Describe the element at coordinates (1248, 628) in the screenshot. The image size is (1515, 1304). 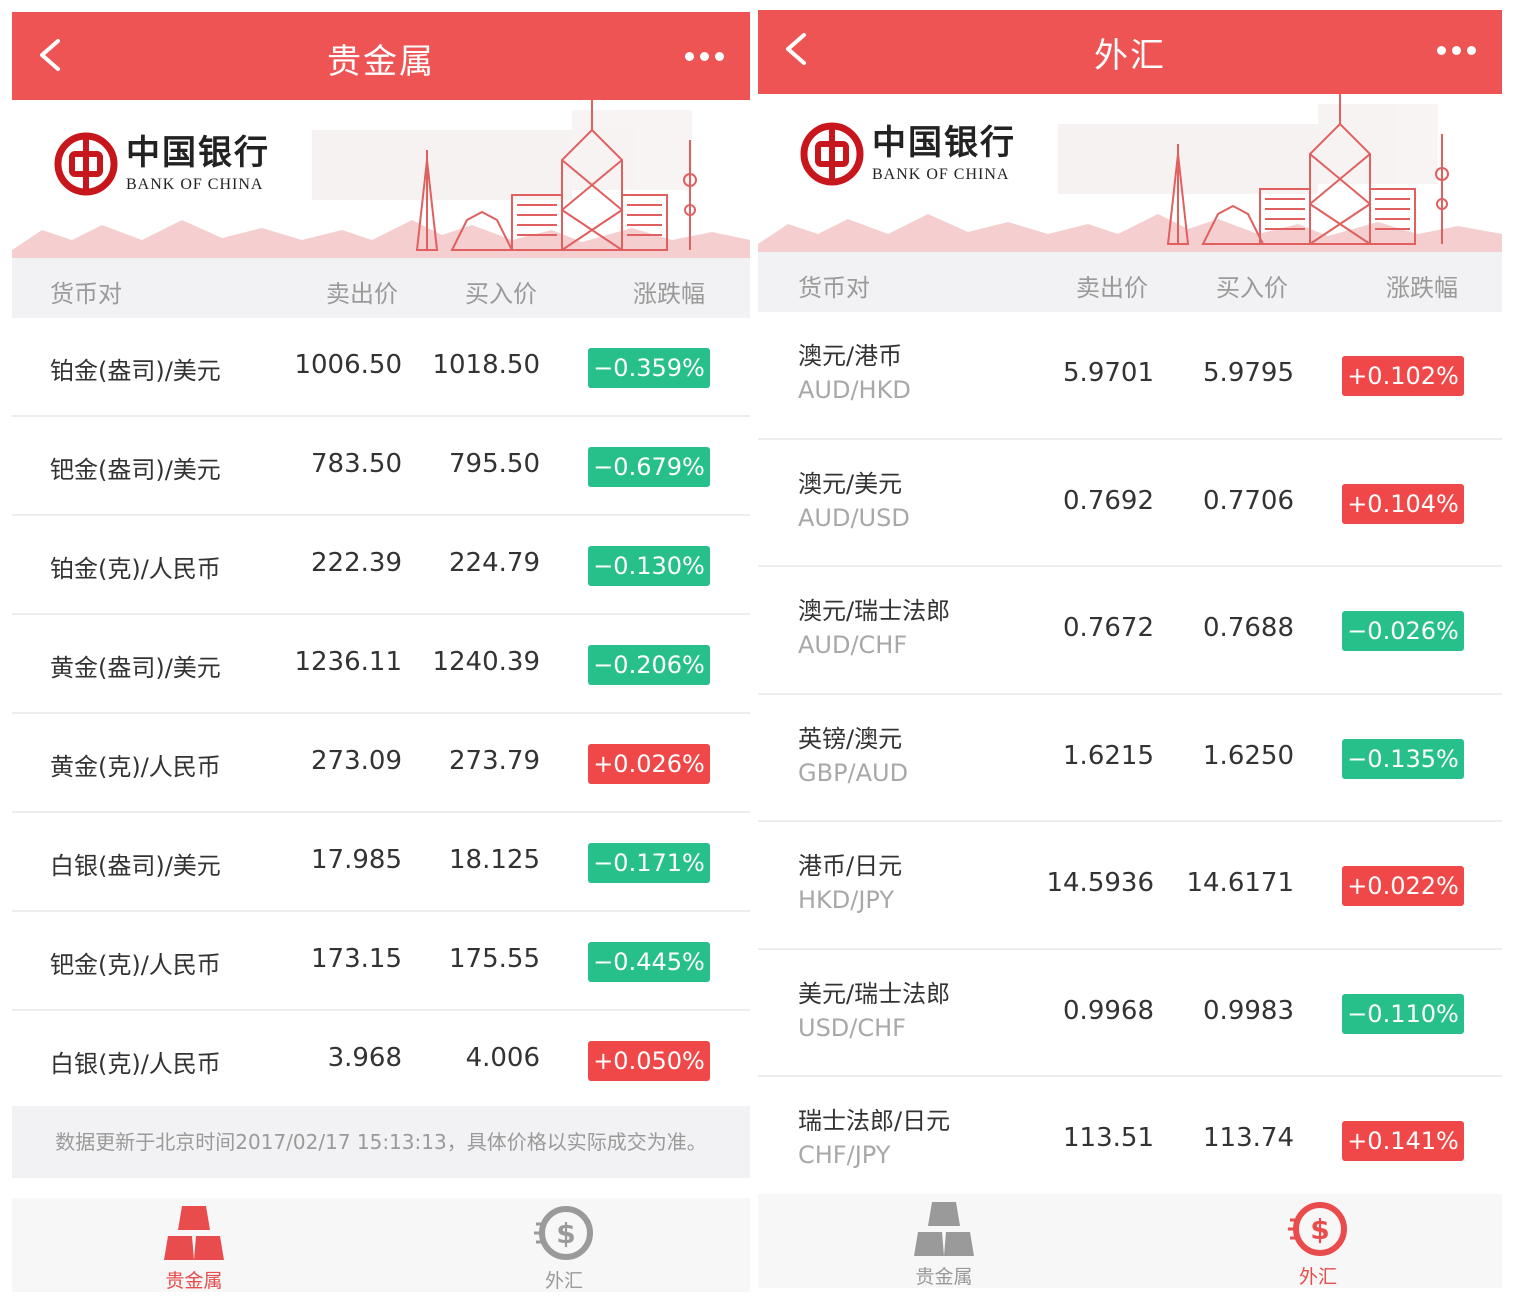
I see `buy-price: 0.7688` at that location.